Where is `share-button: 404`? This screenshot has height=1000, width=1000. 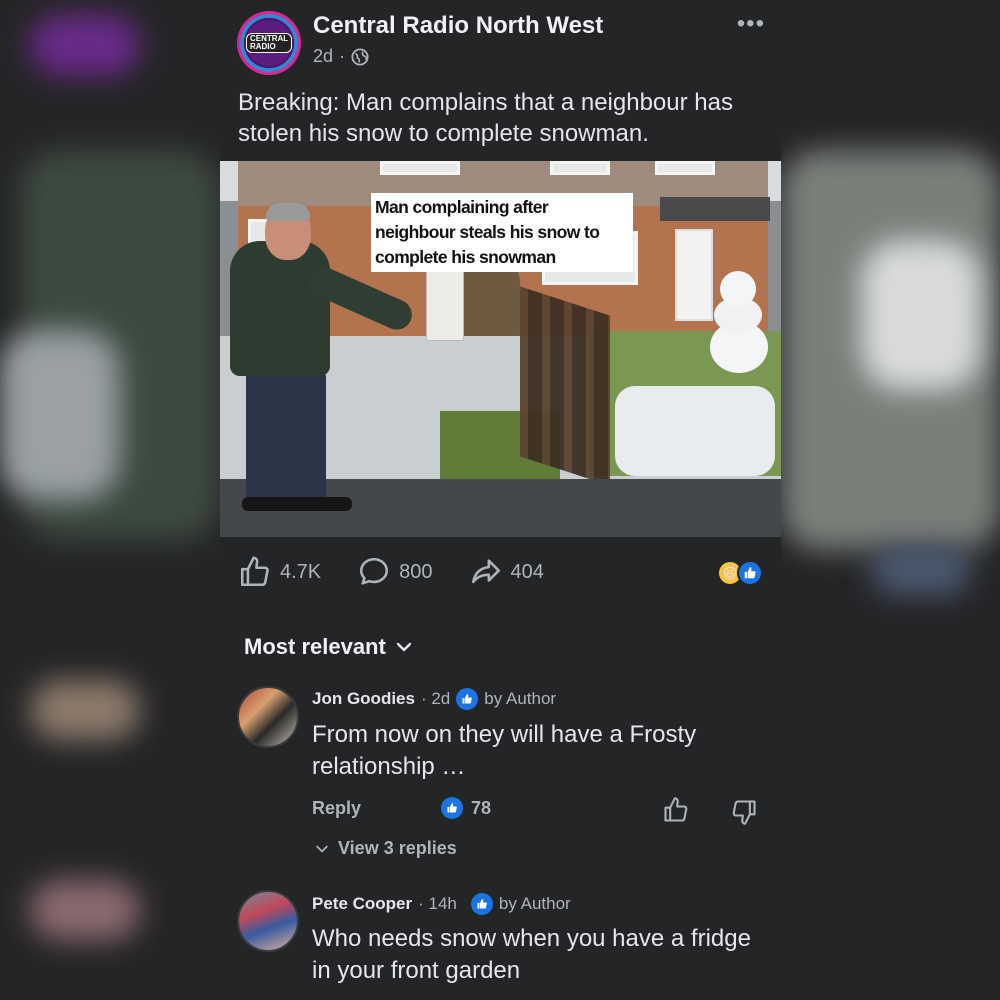
share-button: 404 is located at coordinates (506, 572).